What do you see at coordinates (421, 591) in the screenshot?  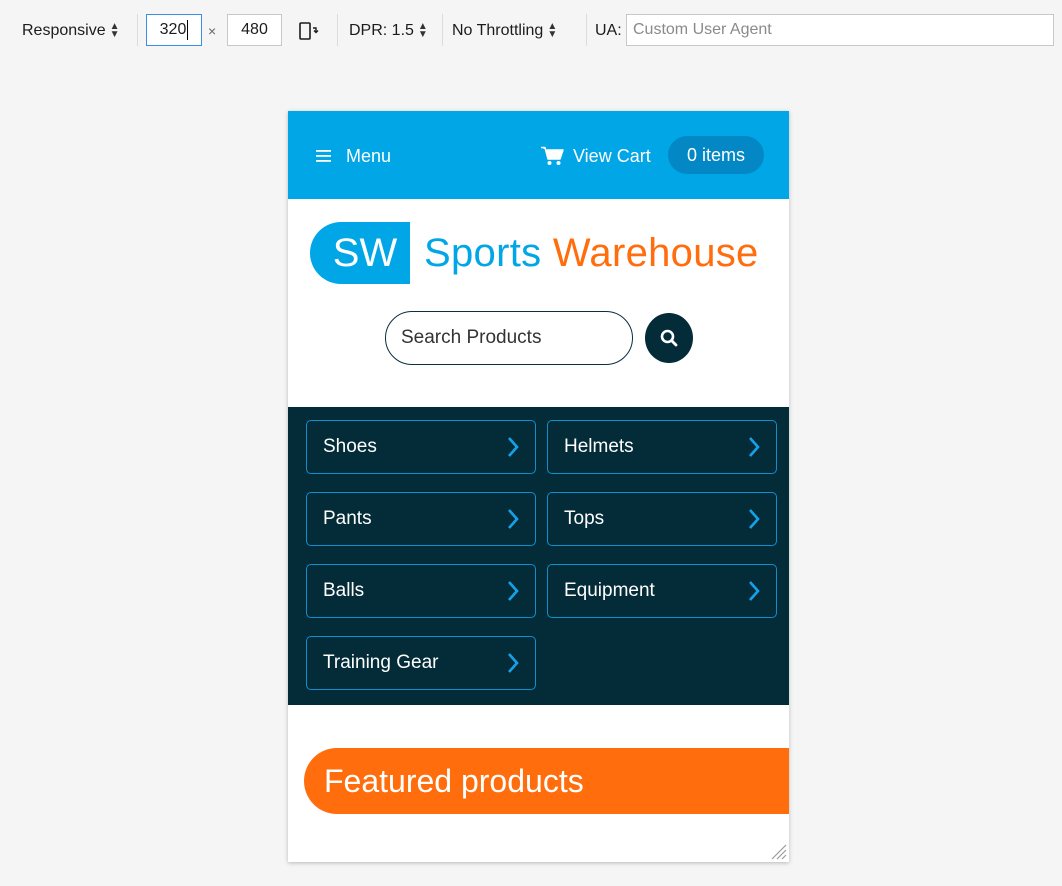 I see `category-balls: Balls` at bounding box center [421, 591].